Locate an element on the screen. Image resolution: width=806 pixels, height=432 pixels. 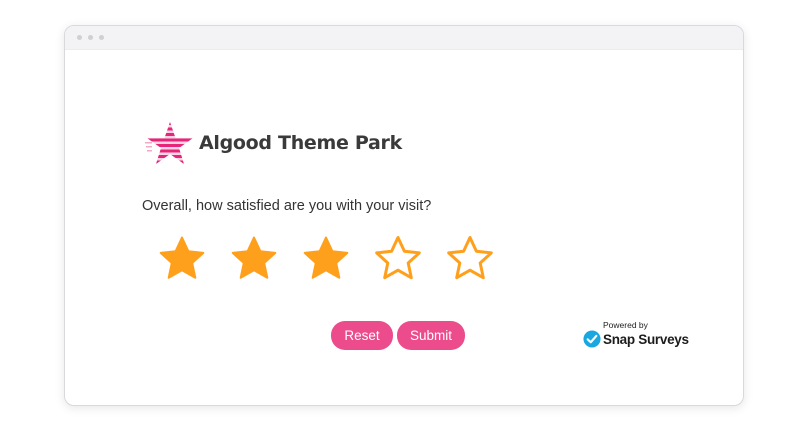
checkmark-circle-icon is located at coordinates (592, 339).